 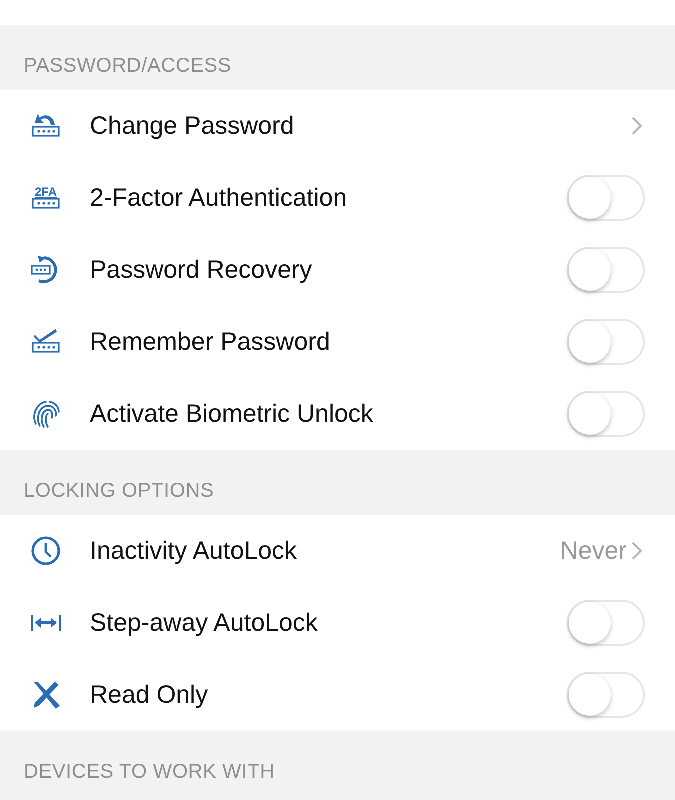 What do you see at coordinates (358, 126) in the screenshot?
I see `menu-item: Change Password` at bounding box center [358, 126].